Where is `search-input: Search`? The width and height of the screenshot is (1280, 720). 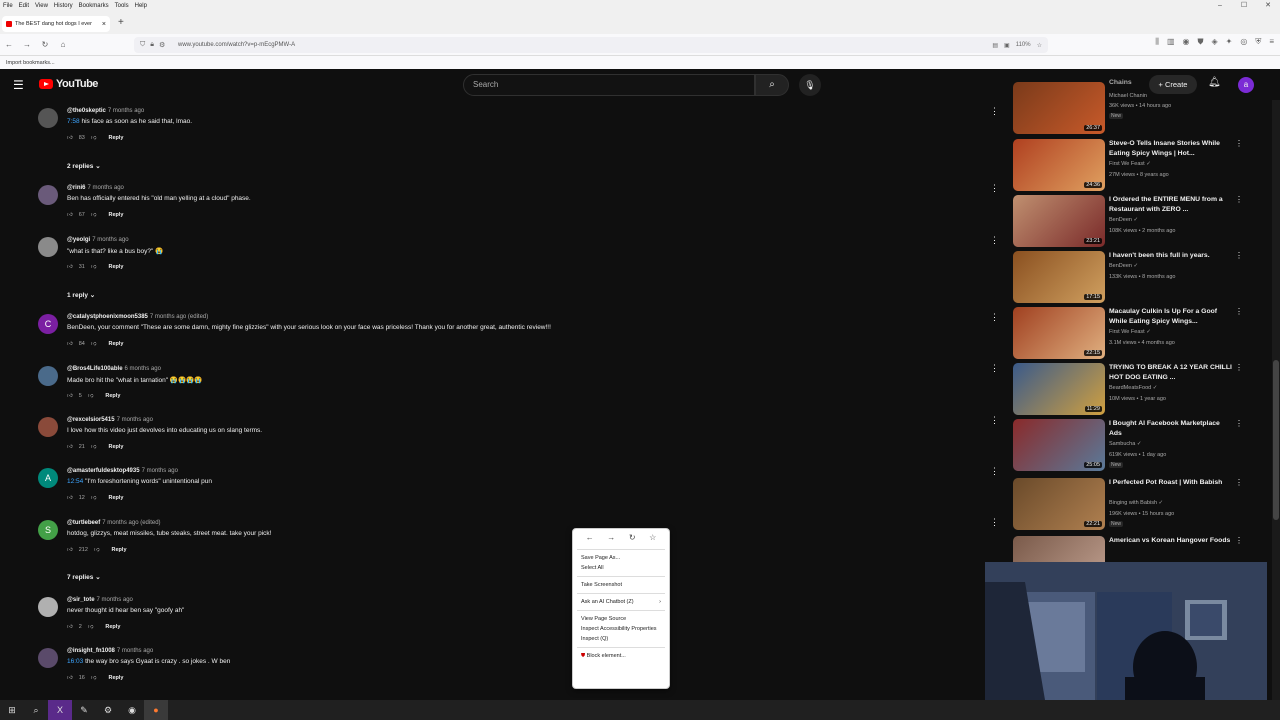 search-input: Search is located at coordinates (609, 85).